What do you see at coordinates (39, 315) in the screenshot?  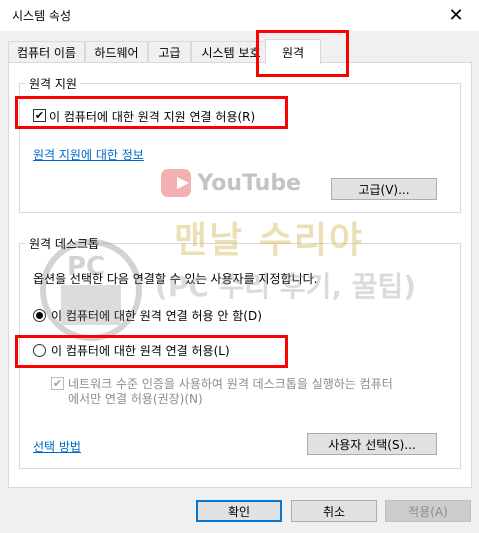 I see `deny-remote-connection-radio` at bounding box center [39, 315].